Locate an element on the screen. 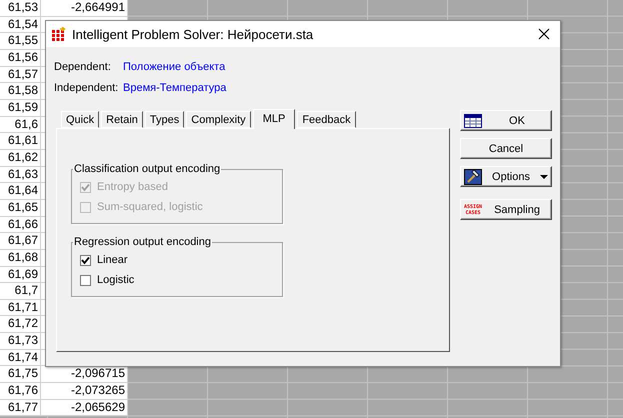 This screenshot has height=418, width=623. table-cell: 61,62 is located at coordinates (20, 158).